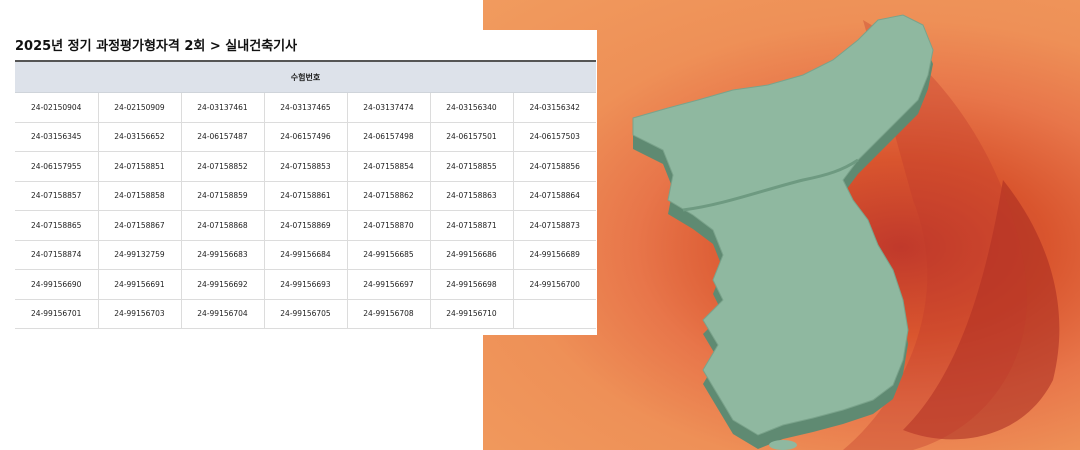 This screenshot has width=1080, height=450. I want to click on exam-number-cell: 24-07158851, so click(140, 166).